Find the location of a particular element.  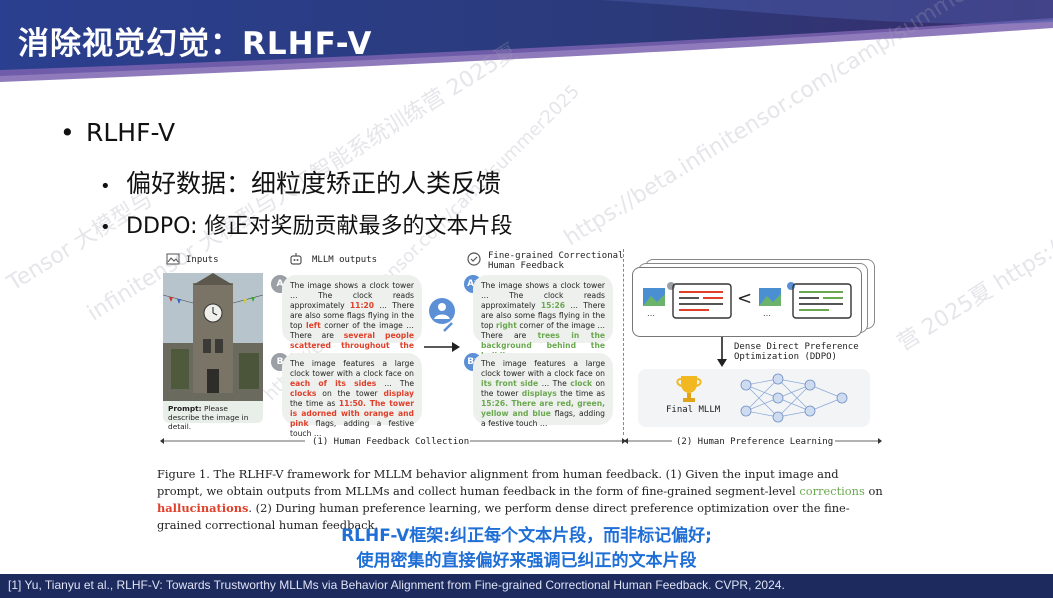

trophy-icon is located at coordinates (689, 389).